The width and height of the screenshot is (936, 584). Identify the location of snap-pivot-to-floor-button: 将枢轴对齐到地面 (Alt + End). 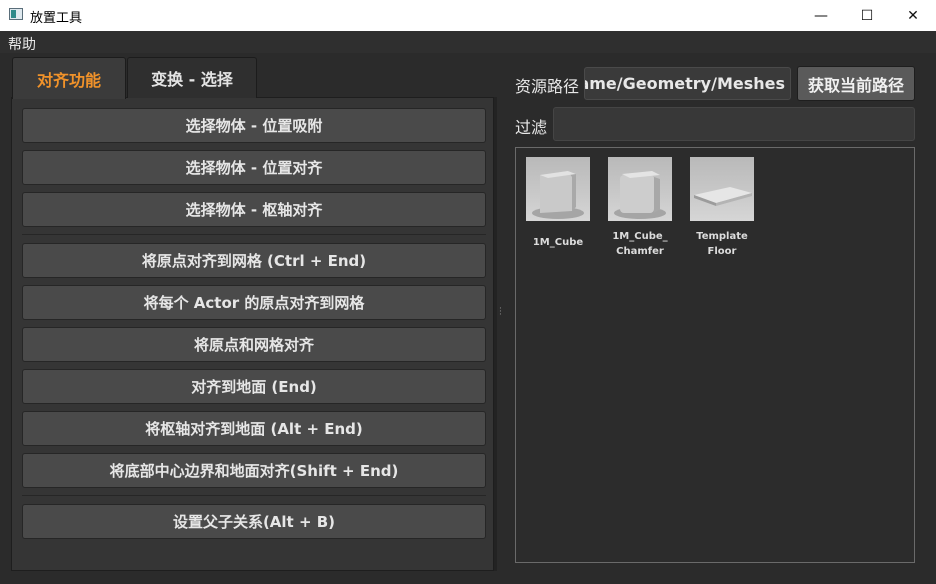
(254, 428).